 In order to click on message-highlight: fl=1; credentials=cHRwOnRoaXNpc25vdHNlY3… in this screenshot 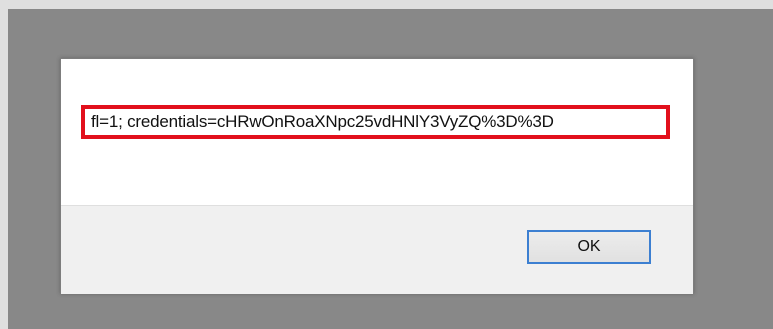, I will do `click(375, 122)`.